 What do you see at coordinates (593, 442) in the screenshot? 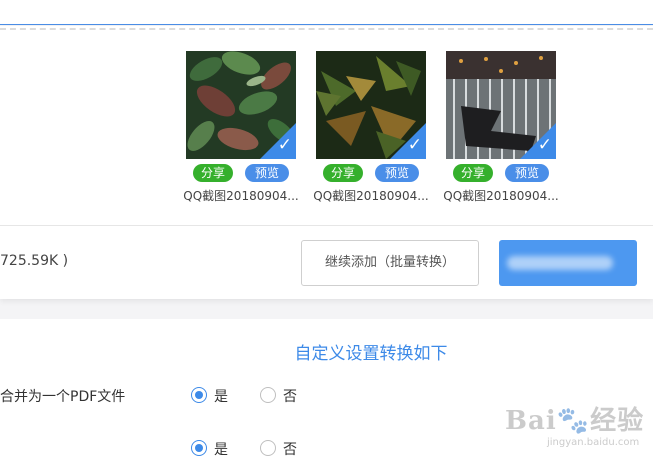
I see `watermark-url: jingyan.baidu.com` at bounding box center [593, 442].